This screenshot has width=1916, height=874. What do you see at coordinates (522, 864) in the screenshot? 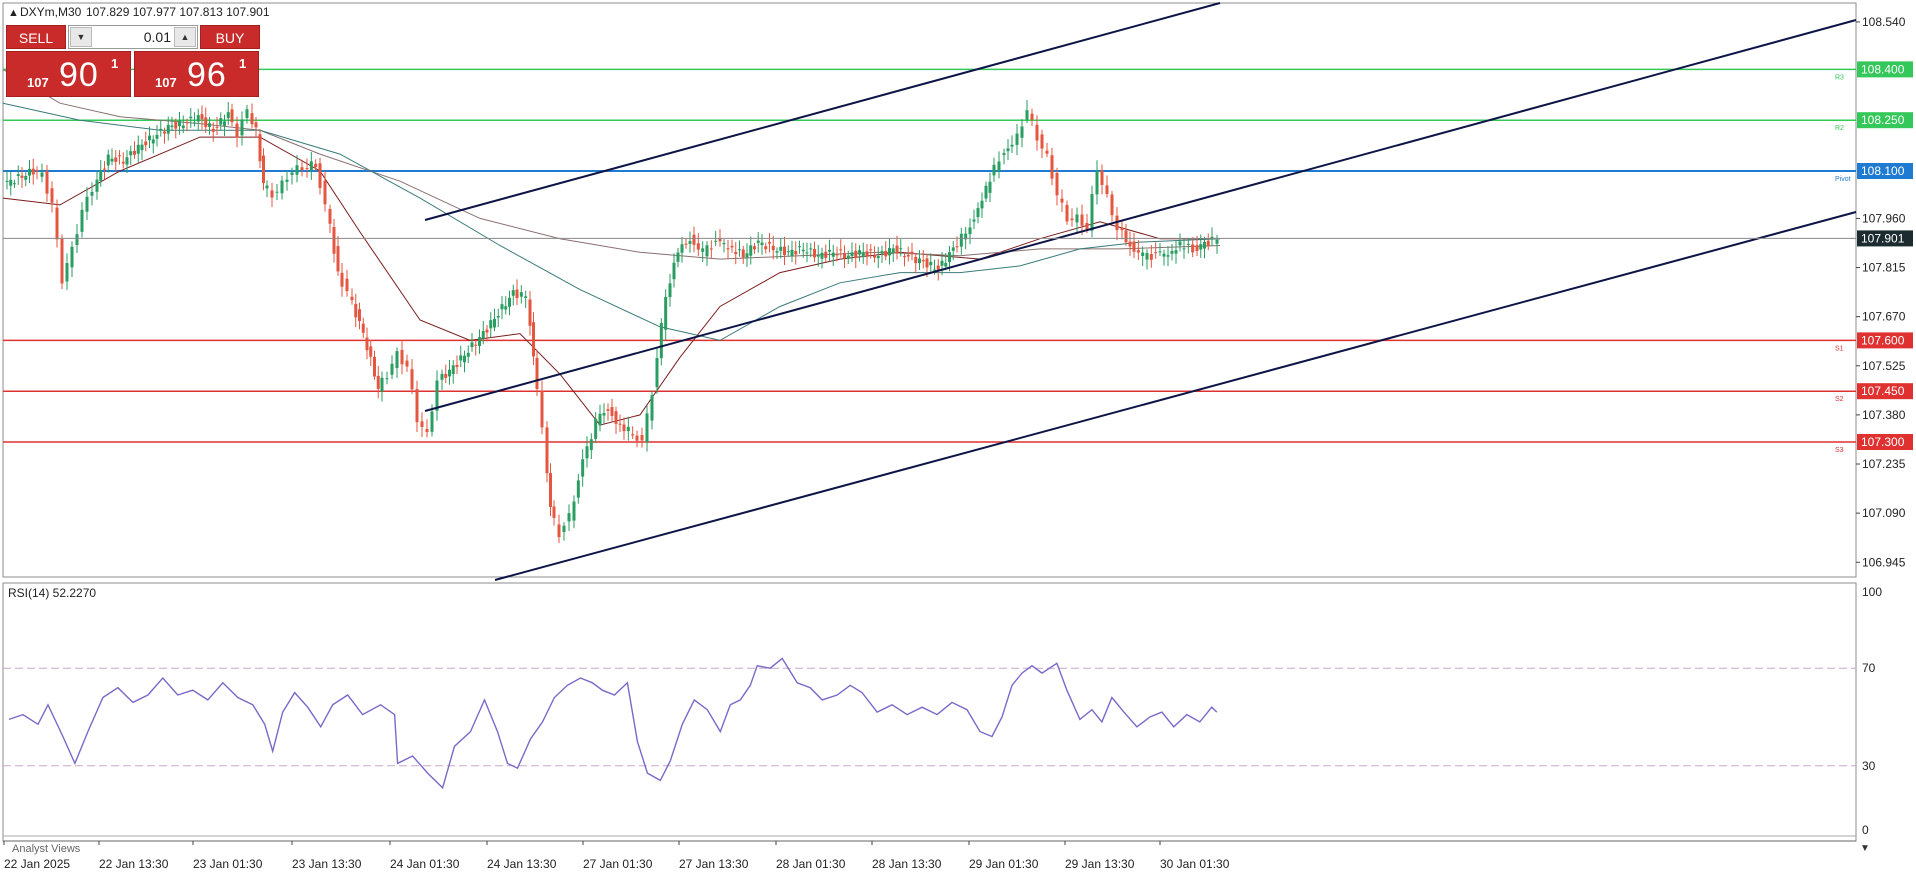
I see `time-label: 24 Jan 13:30` at bounding box center [522, 864].